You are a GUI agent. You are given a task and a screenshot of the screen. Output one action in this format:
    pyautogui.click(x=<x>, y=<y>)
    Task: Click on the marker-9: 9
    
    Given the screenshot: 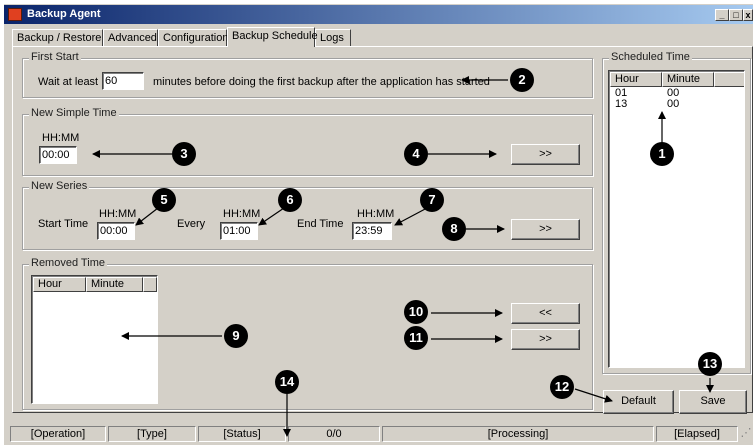 What is the action you would take?
    pyautogui.click(x=236, y=336)
    